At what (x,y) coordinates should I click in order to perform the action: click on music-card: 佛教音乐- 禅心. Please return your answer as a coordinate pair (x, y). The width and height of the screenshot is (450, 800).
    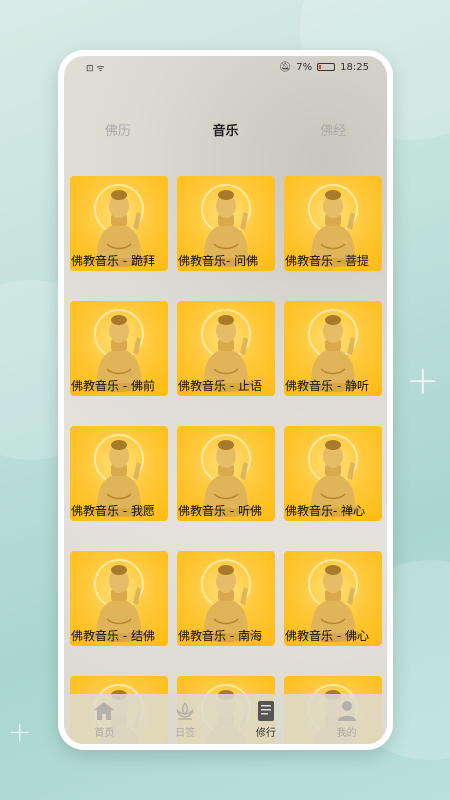
    Looking at the image, I should click on (333, 473).